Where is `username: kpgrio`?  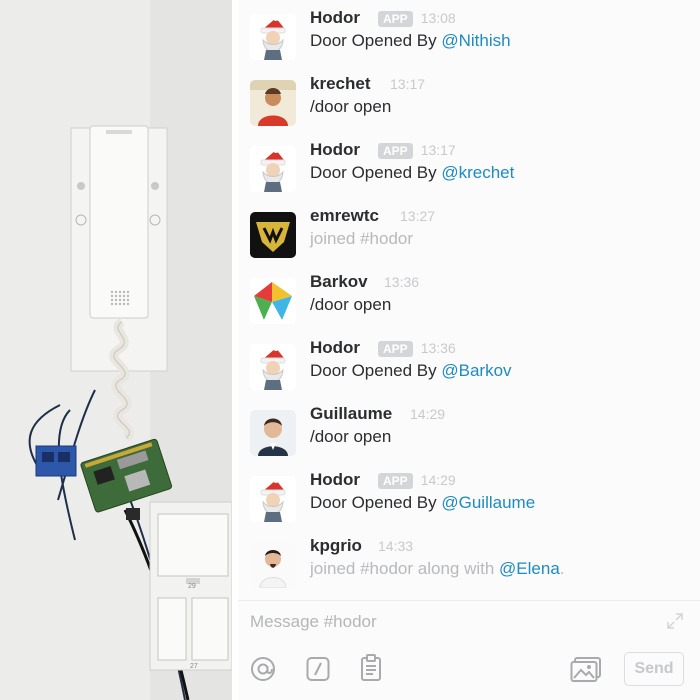 username: kpgrio is located at coordinates (336, 546).